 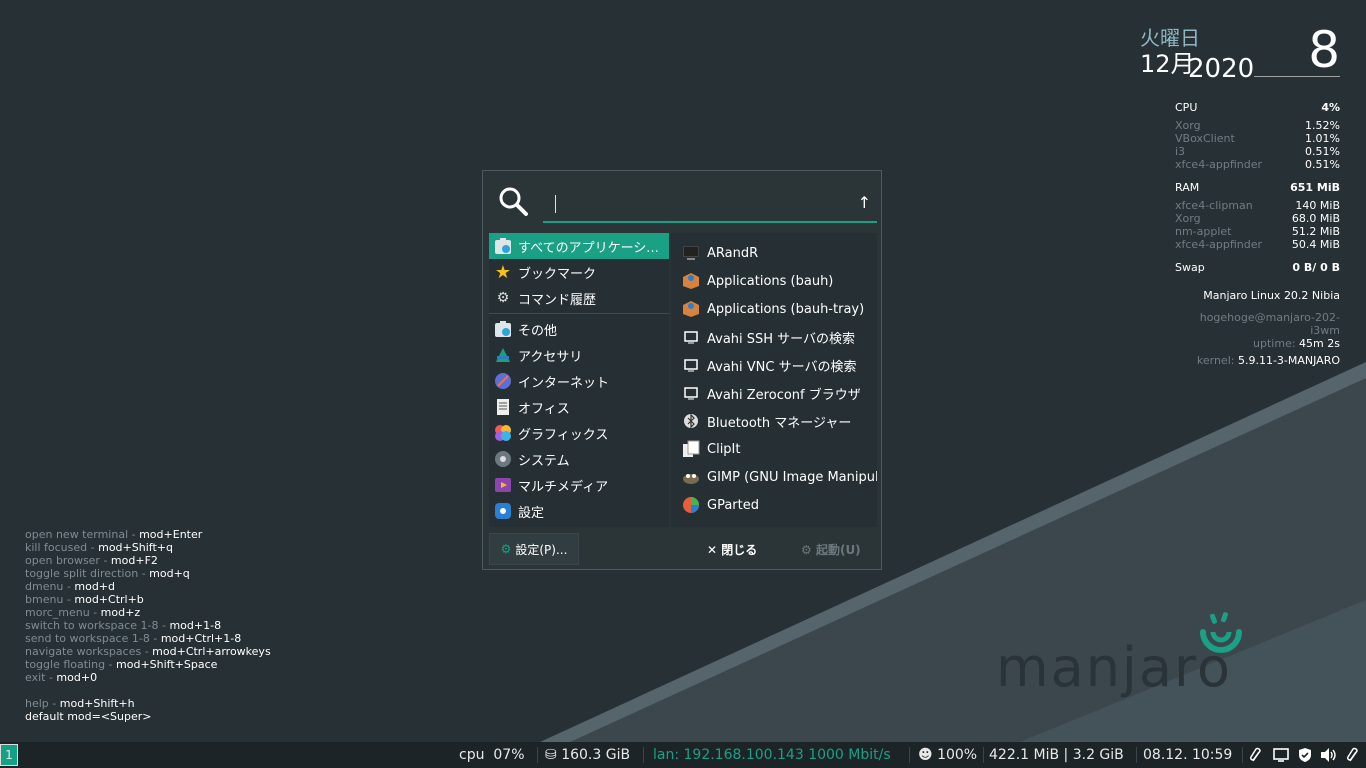 I want to click on battery-indicator: ☻ 100%, so click(x=948, y=755).